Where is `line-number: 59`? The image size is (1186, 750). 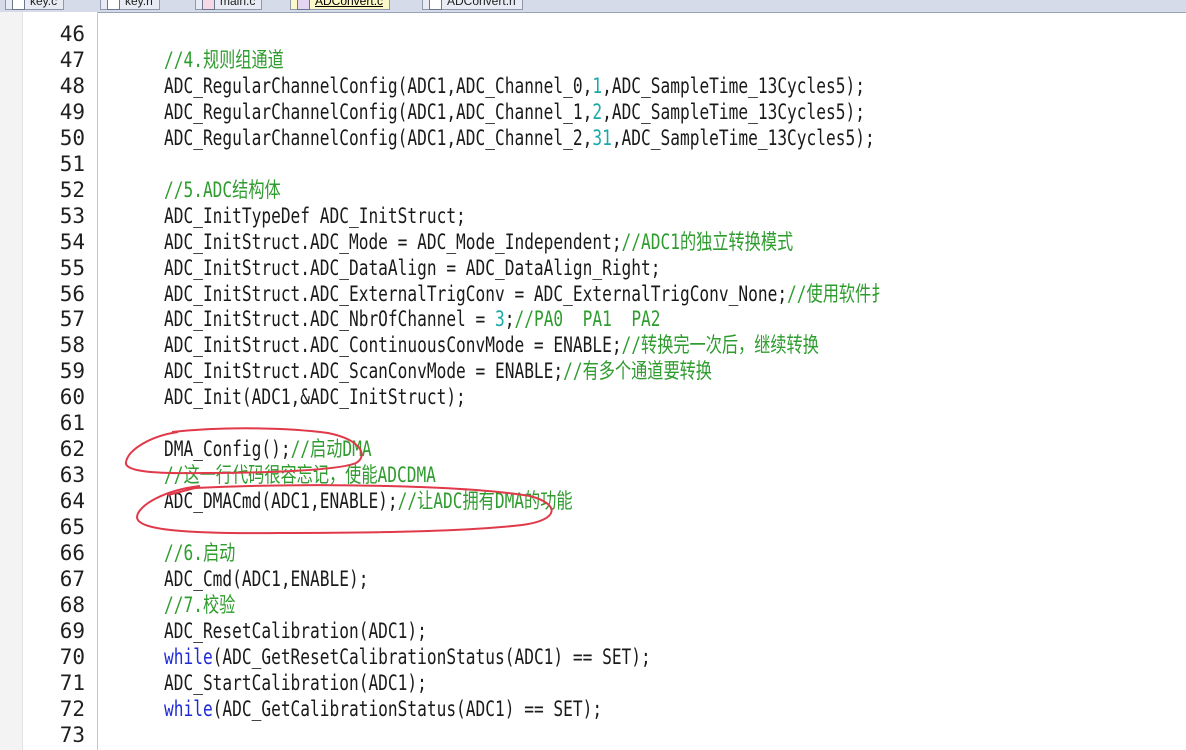 line-number: 59 is located at coordinates (72, 371).